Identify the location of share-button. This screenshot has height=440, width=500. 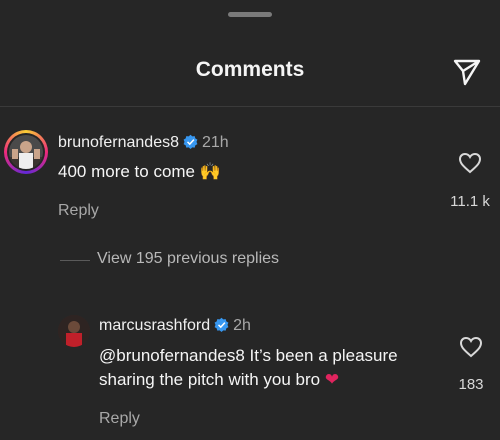
(467, 72).